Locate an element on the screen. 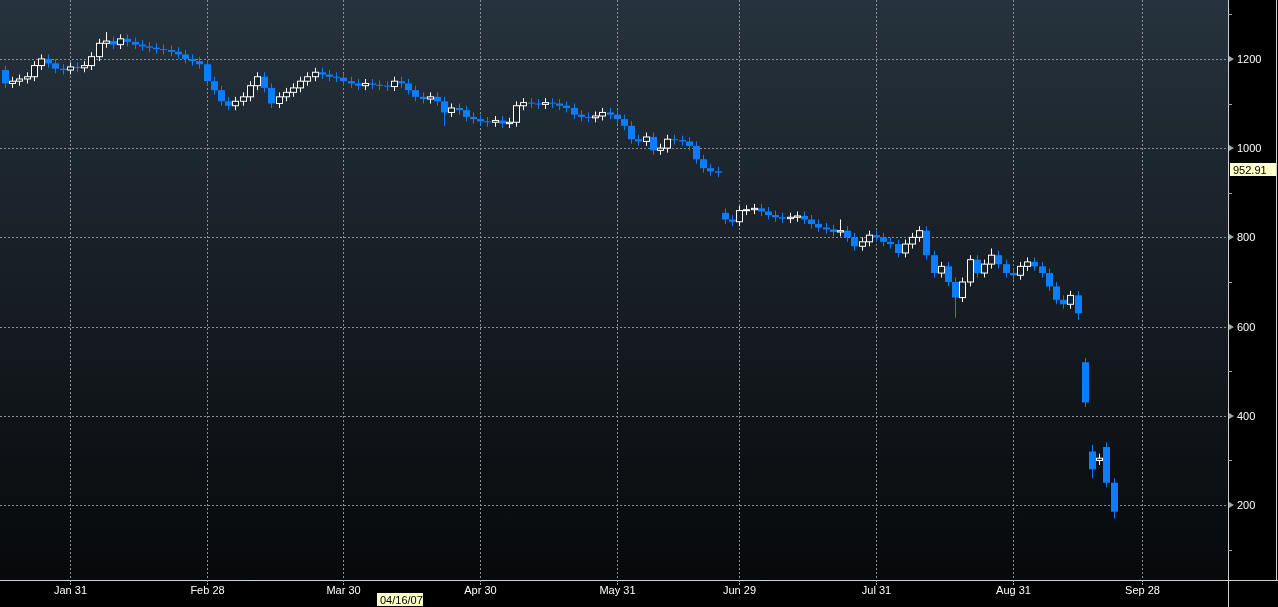 This screenshot has height=607, width=1278. axis-label: Sep 28 is located at coordinates (1142, 590).